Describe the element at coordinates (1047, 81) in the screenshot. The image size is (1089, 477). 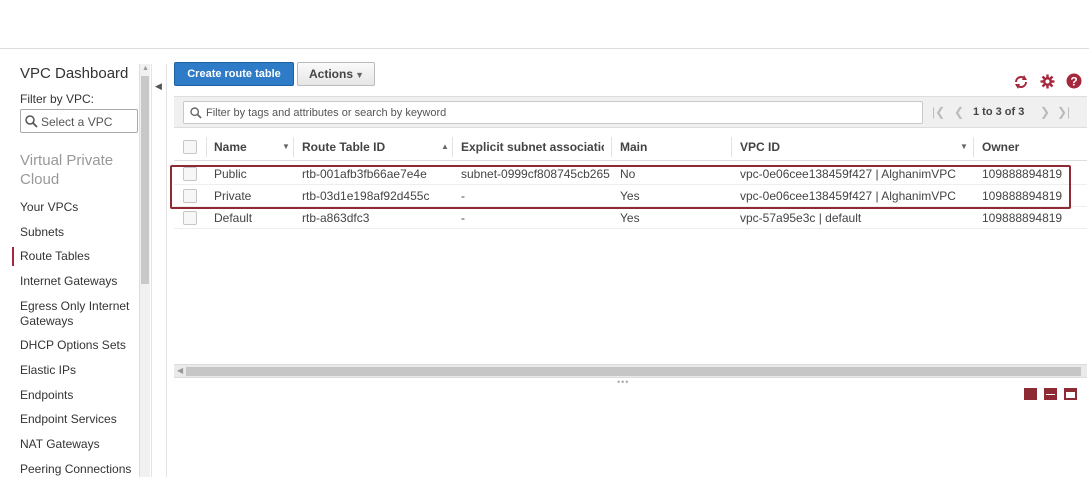
I see `gear-icon` at that location.